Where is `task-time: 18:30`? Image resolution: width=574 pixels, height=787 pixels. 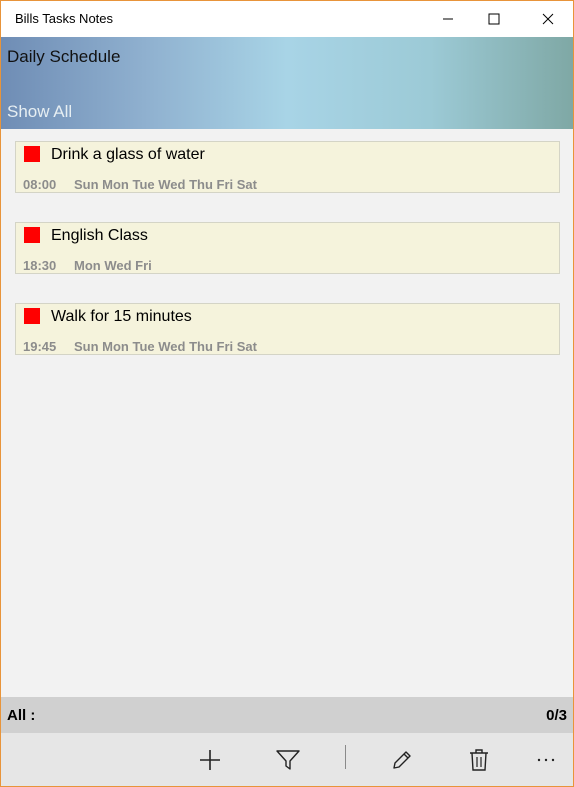 task-time: 18:30 is located at coordinates (40, 265).